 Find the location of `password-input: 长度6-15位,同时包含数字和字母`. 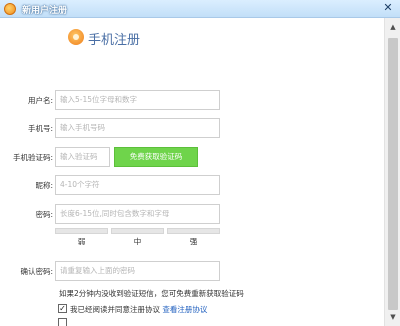

password-input: 长度6-15位,同时包含数字和字母 is located at coordinates (137, 214).